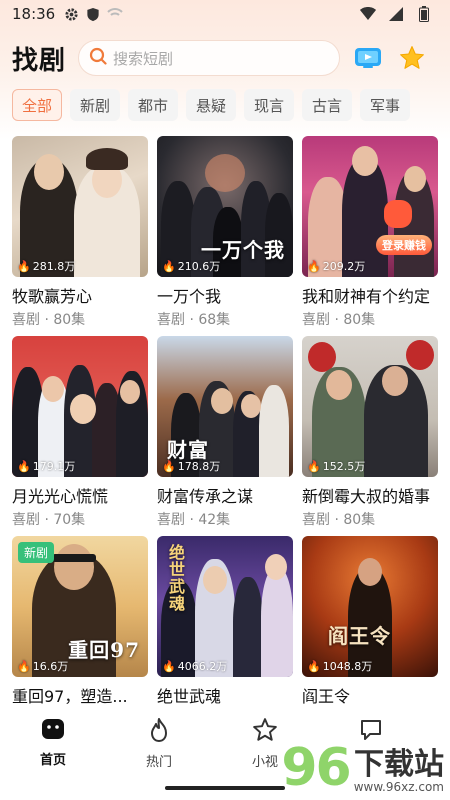  Describe the element at coordinates (326, 696) in the screenshot. I see `drama-title: 阎王令` at that location.